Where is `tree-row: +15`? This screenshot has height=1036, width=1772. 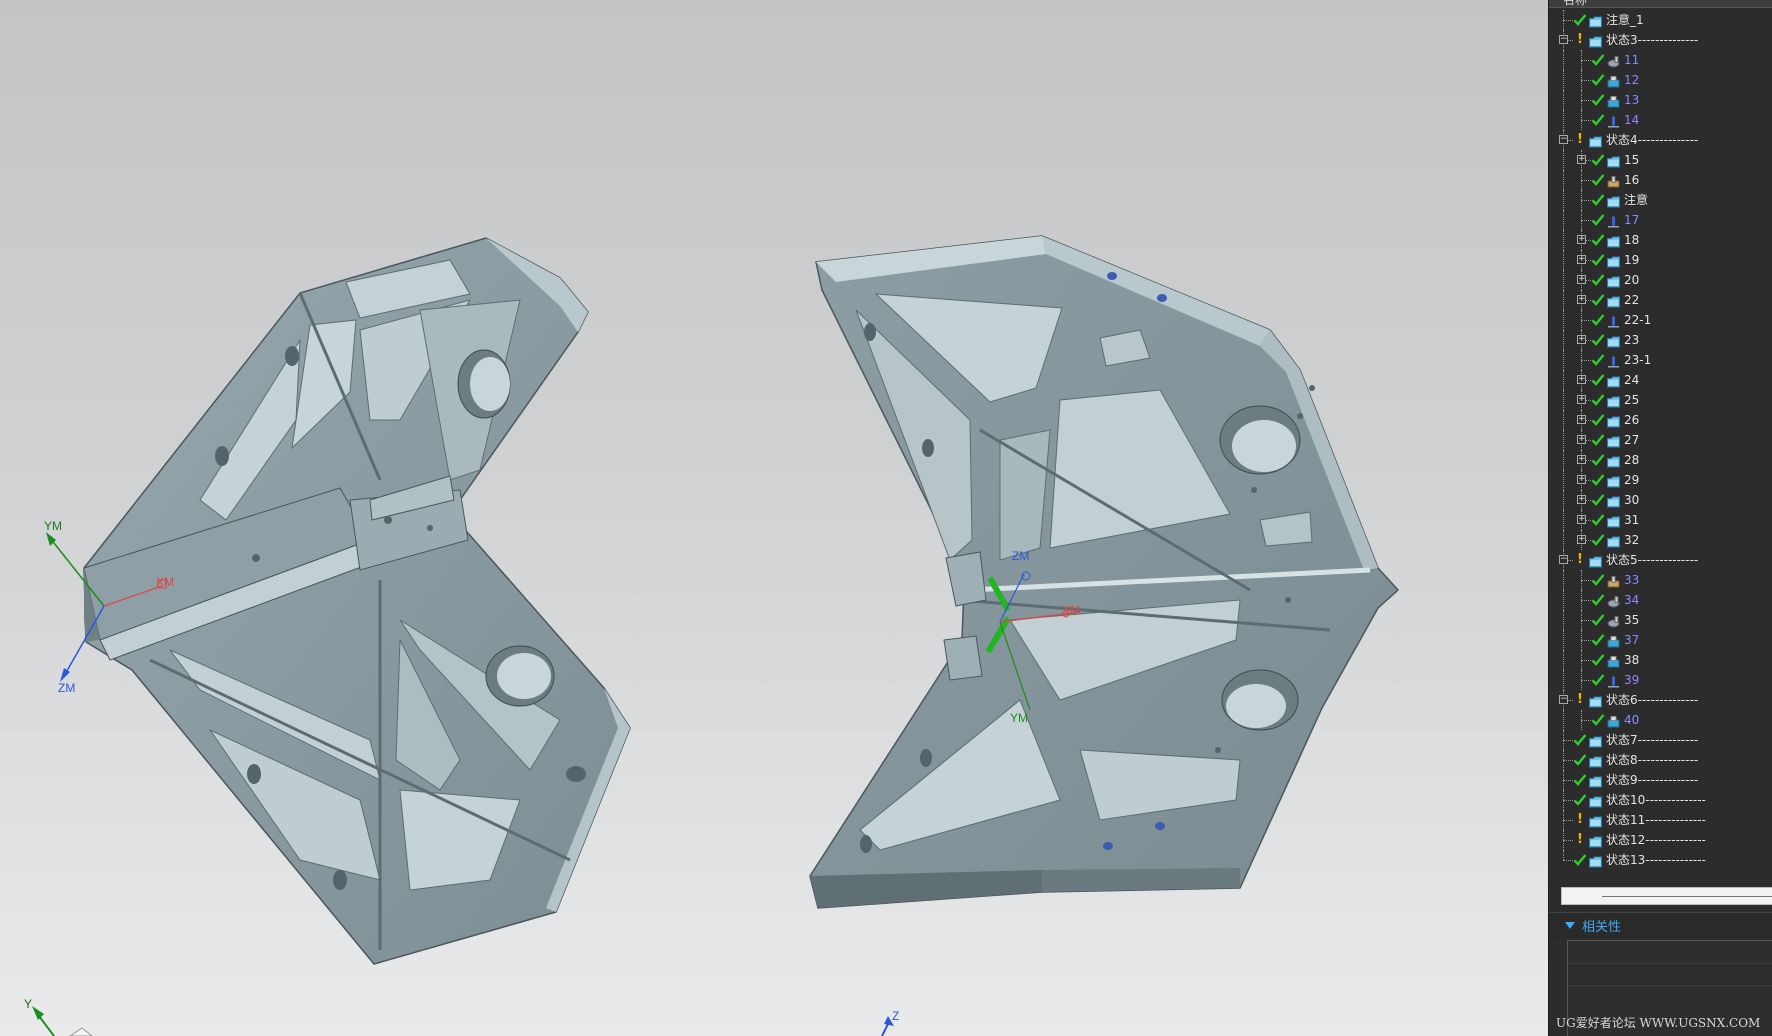 tree-row: +15 is located at coordinates (1660, 160).